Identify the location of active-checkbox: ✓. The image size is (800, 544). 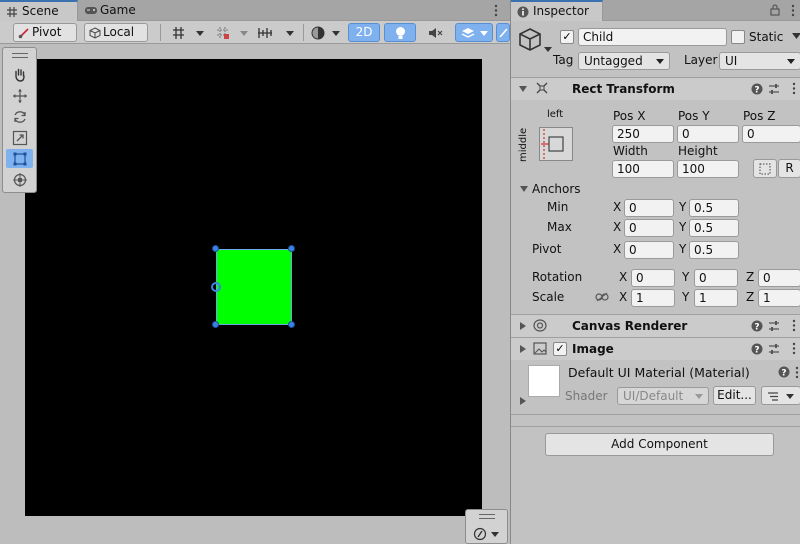
(567, 37).